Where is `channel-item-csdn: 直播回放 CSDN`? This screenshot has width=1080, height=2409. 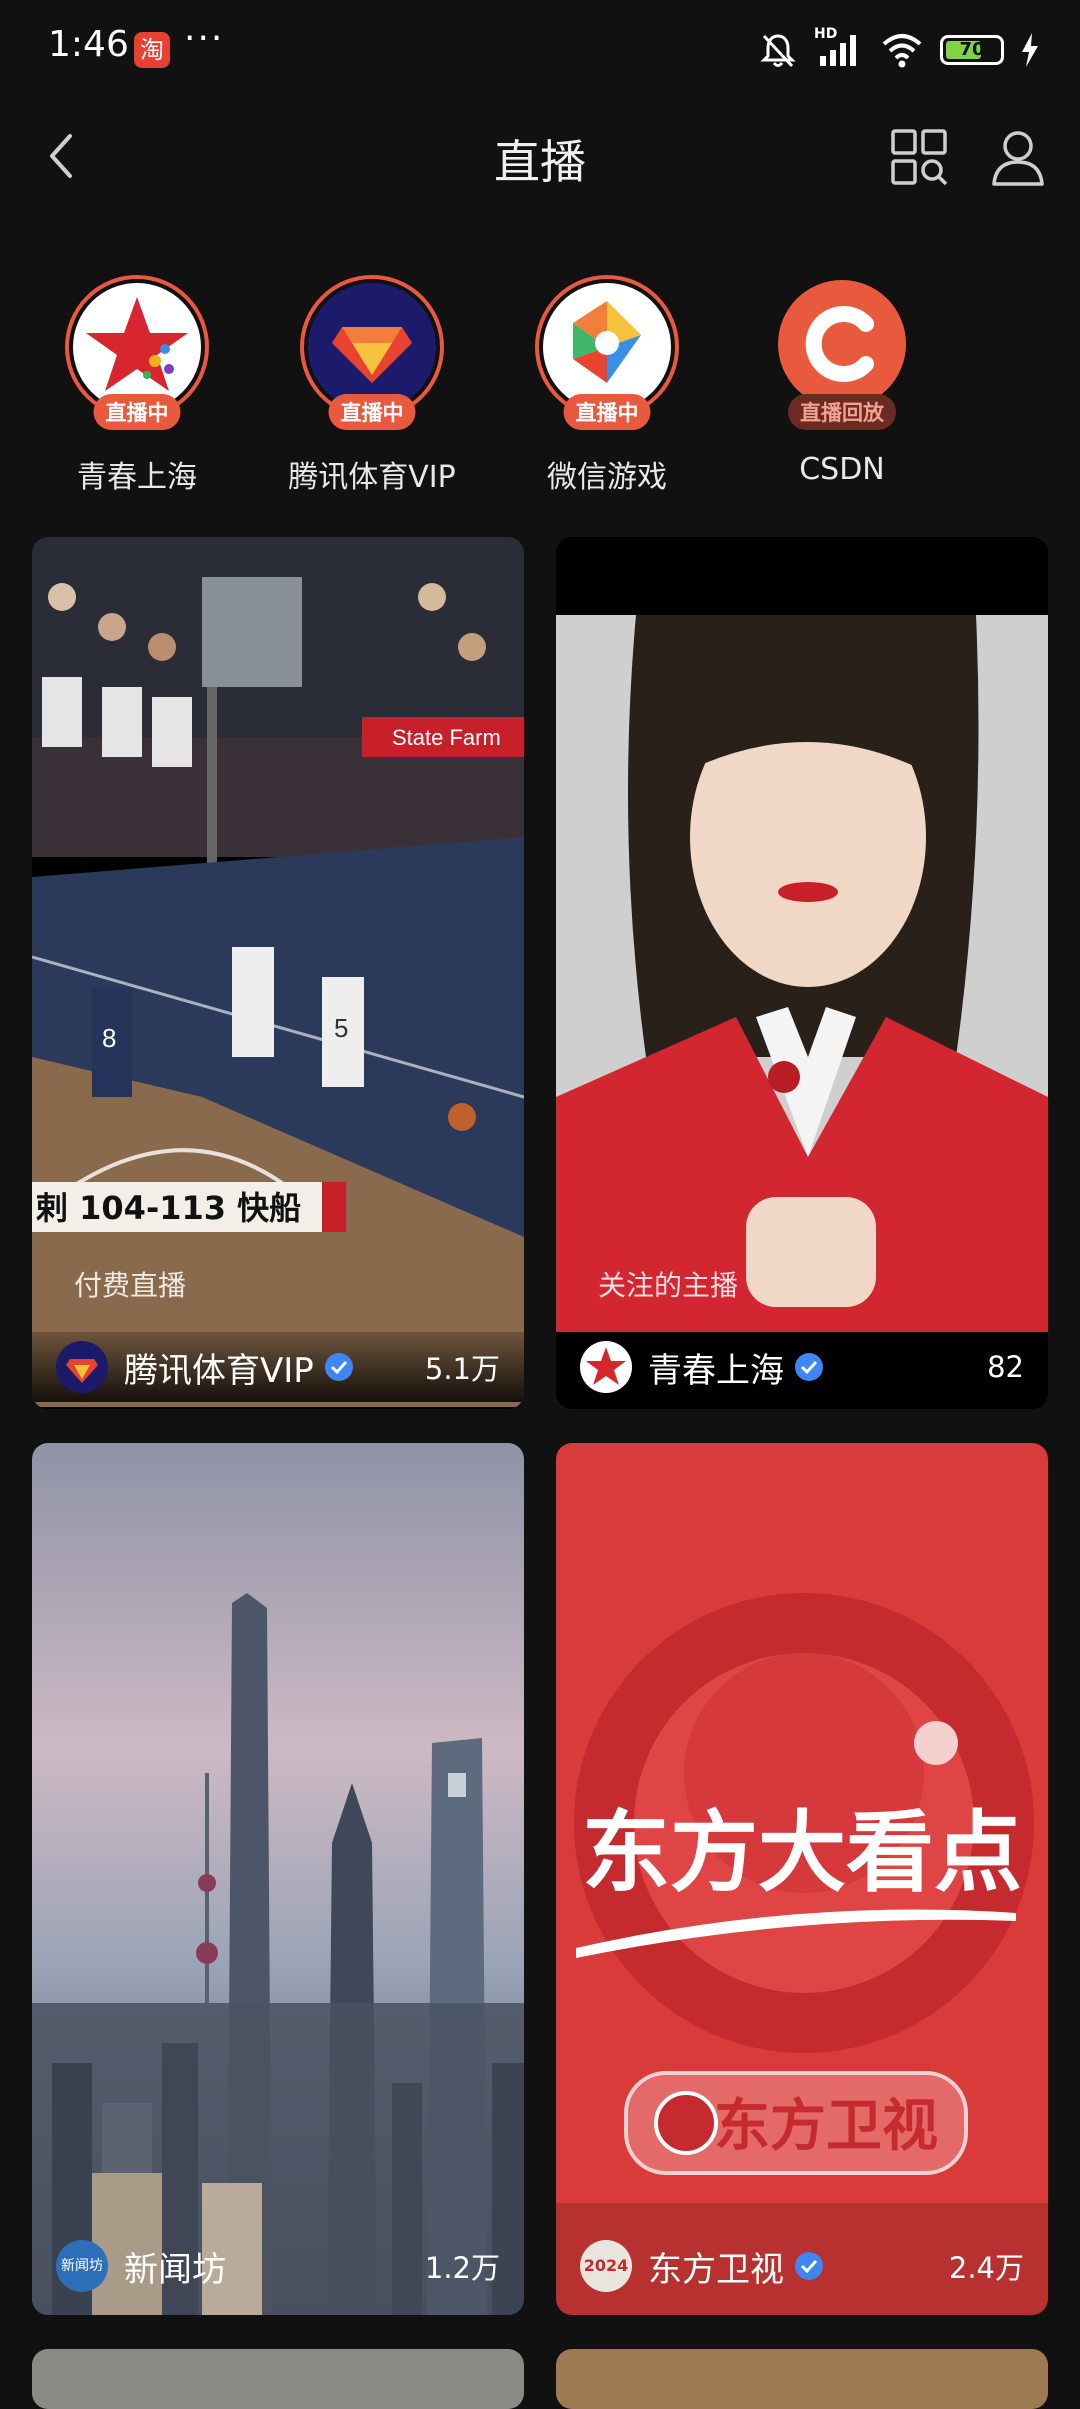
channel-item-csdn: 直播回放 CSDN is located at coordinates (842, 385).